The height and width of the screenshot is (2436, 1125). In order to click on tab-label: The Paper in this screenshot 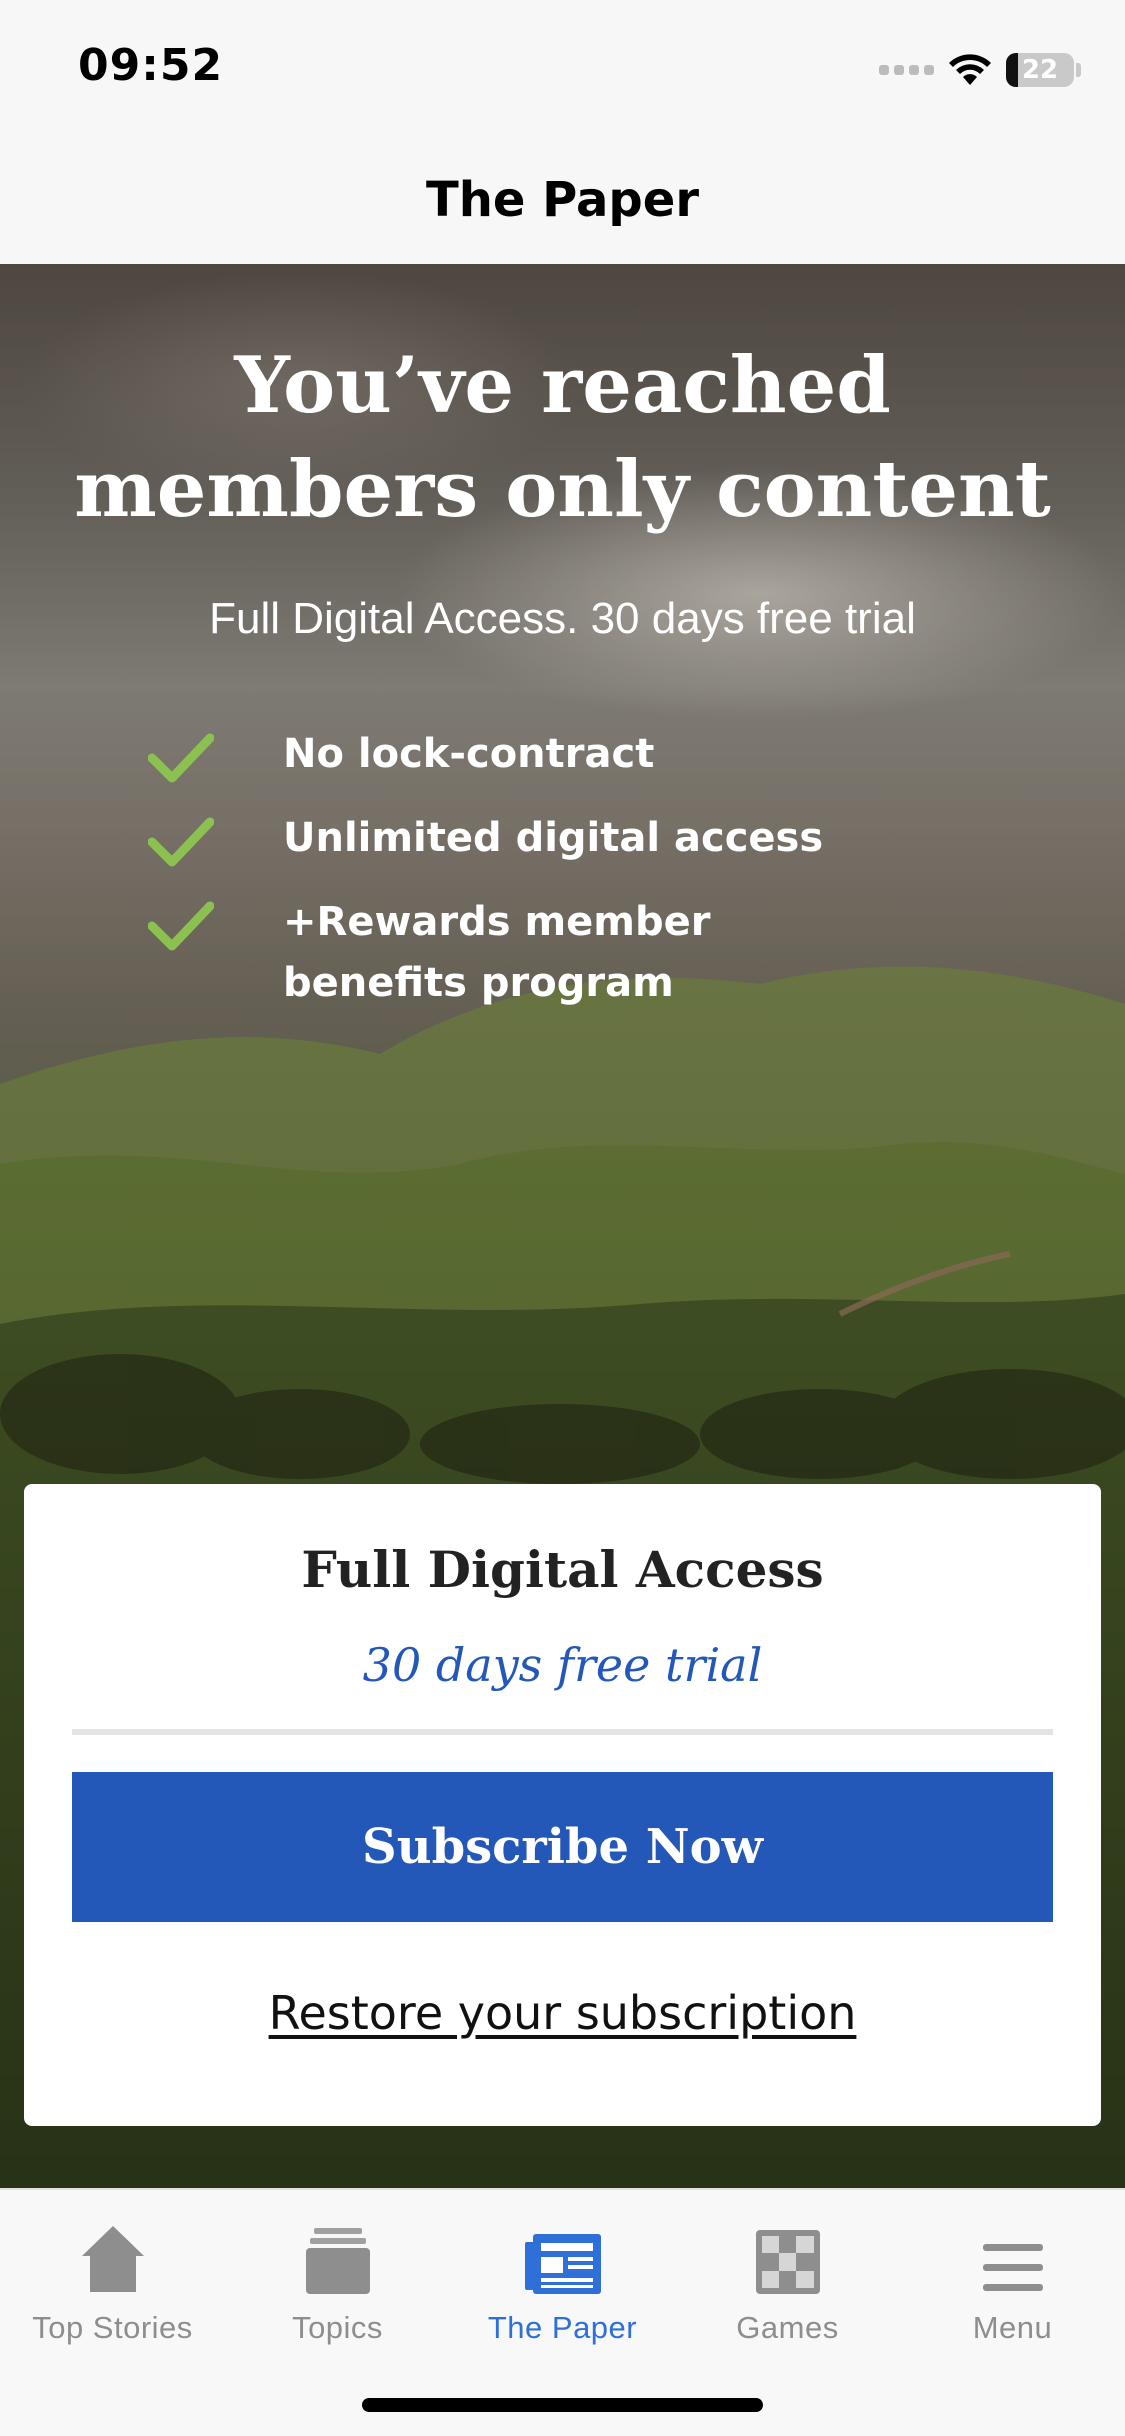, I will do `click(562, 2327)`.